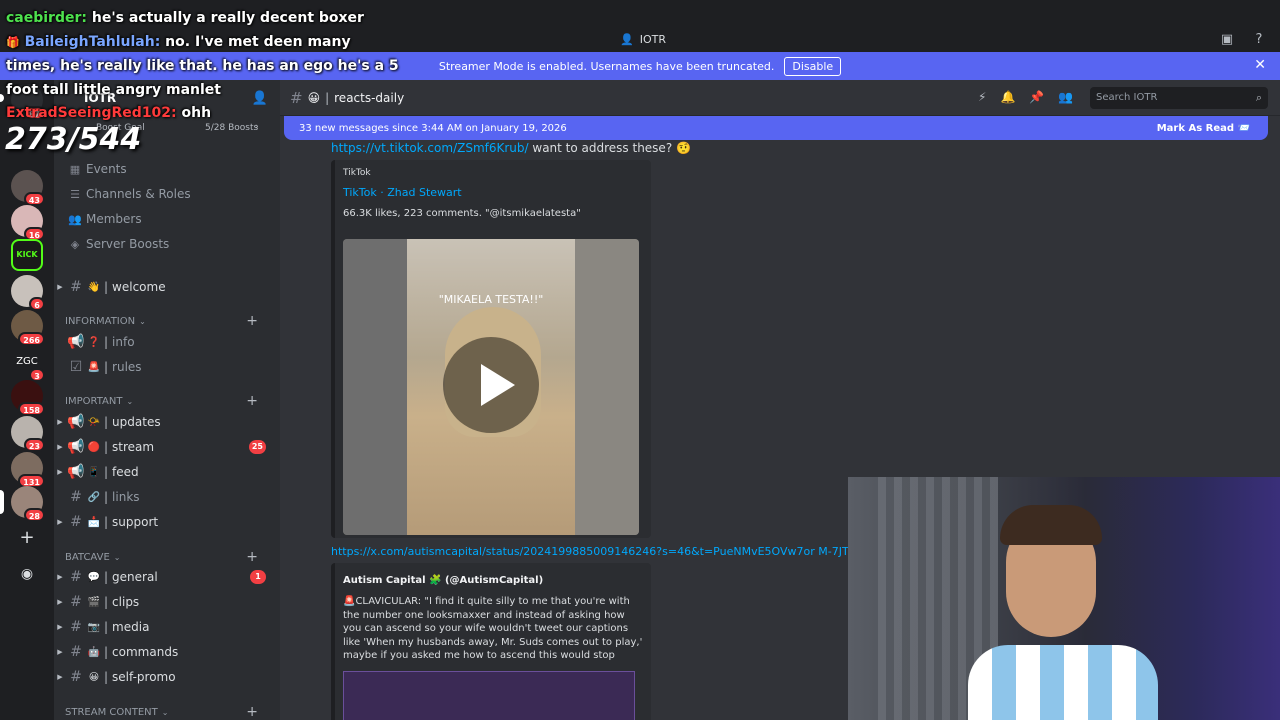  I want to click on kick-label: KICK, so click(27, 254).